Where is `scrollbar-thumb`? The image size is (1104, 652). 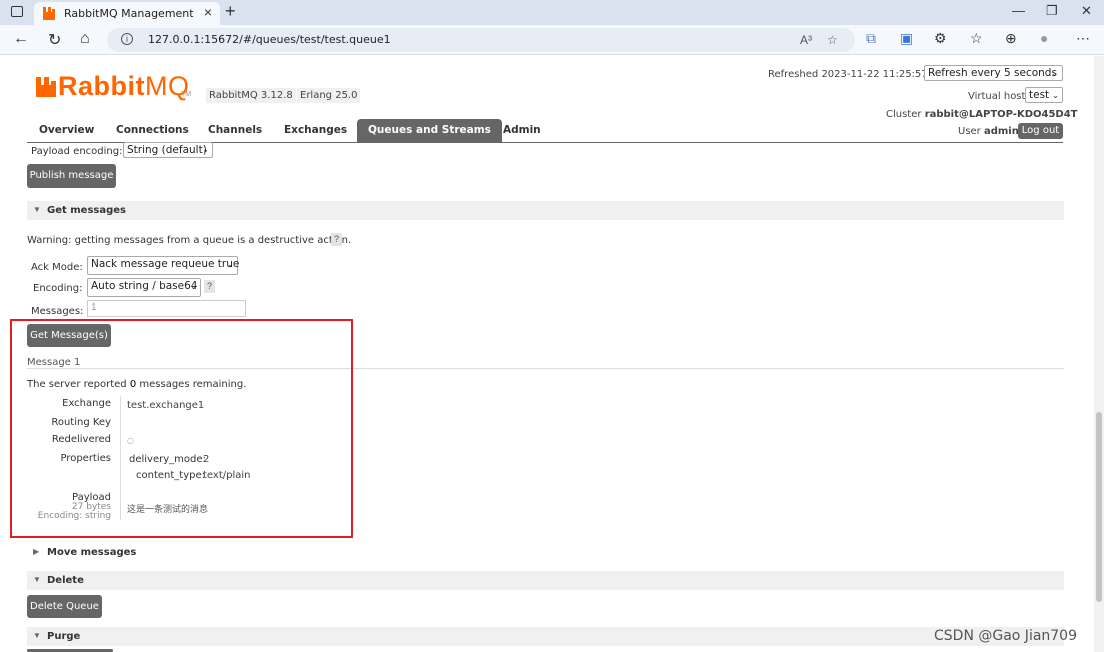 scrollbar-thumb is located at coordinates (1099, 507).